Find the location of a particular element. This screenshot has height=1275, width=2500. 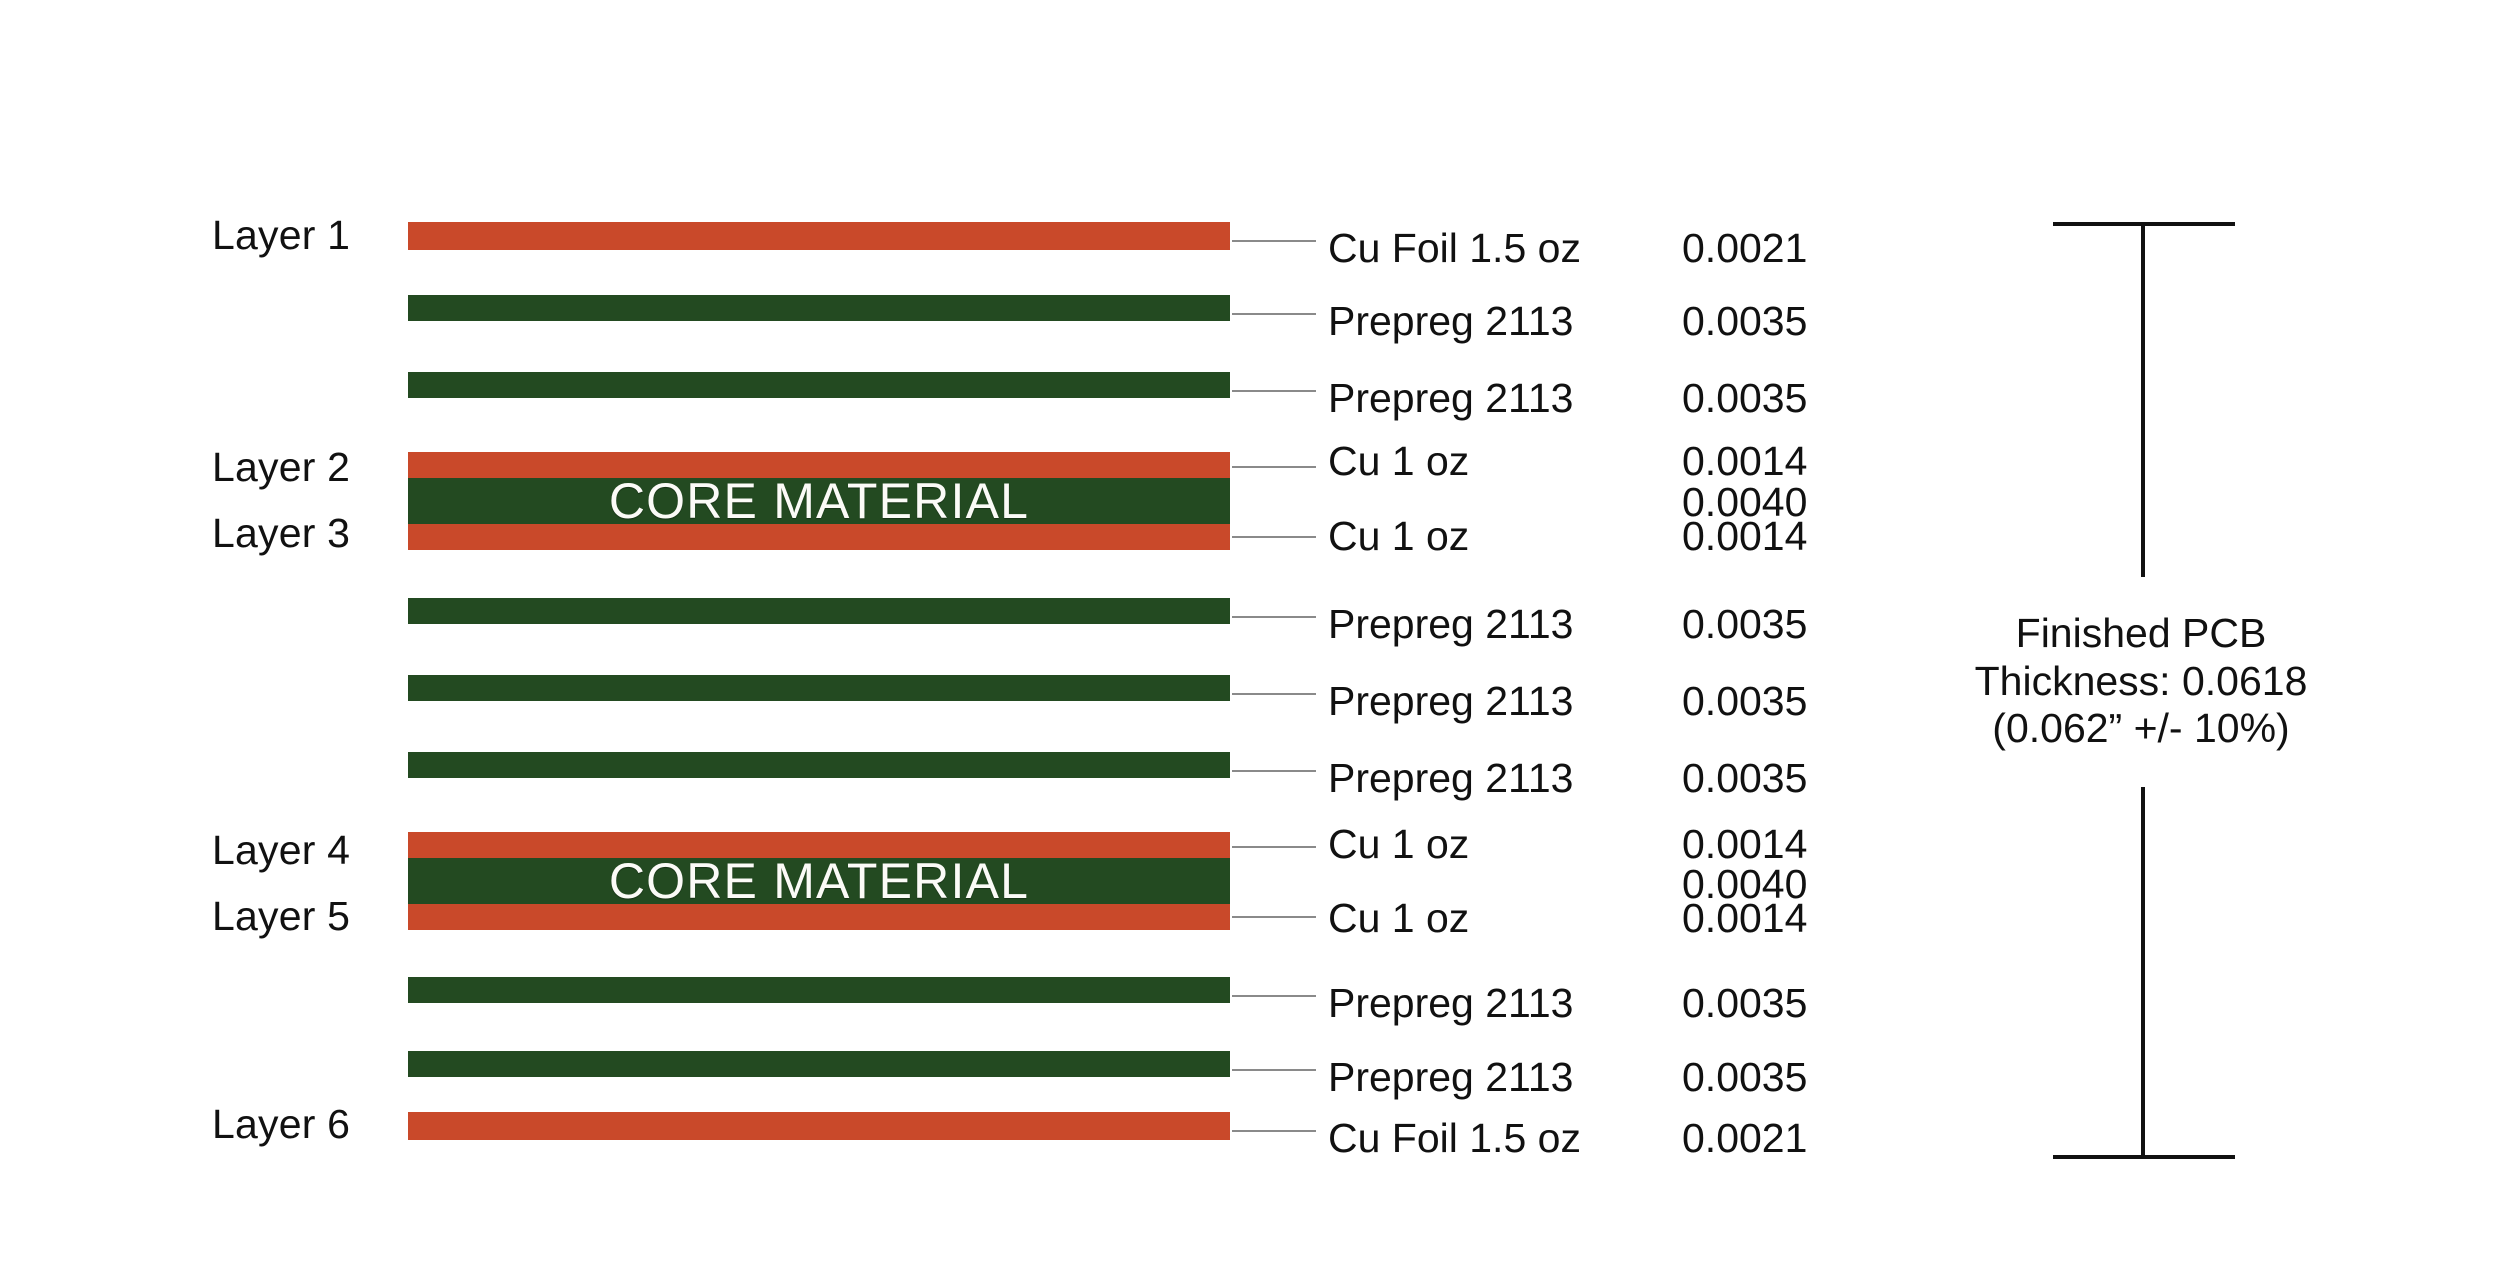

layer-caption-layer-6: Layer 6 is located at coordinates (281, 1124).